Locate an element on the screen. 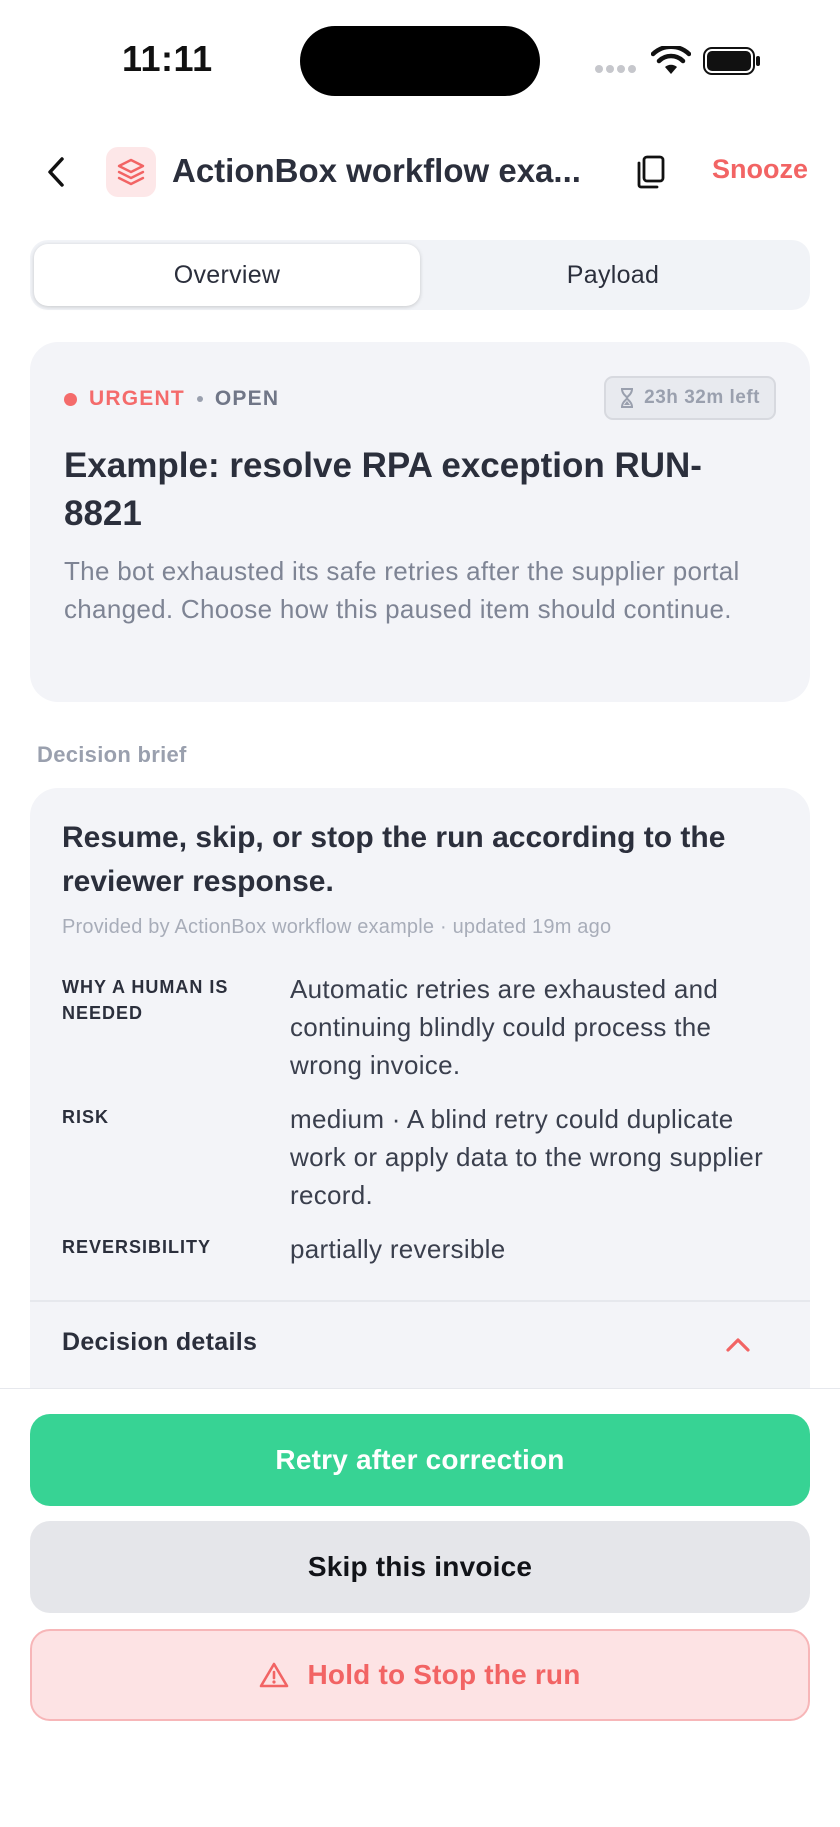  skip-invoice-button: Skip this invoice is located at coordinates (420, 1567).